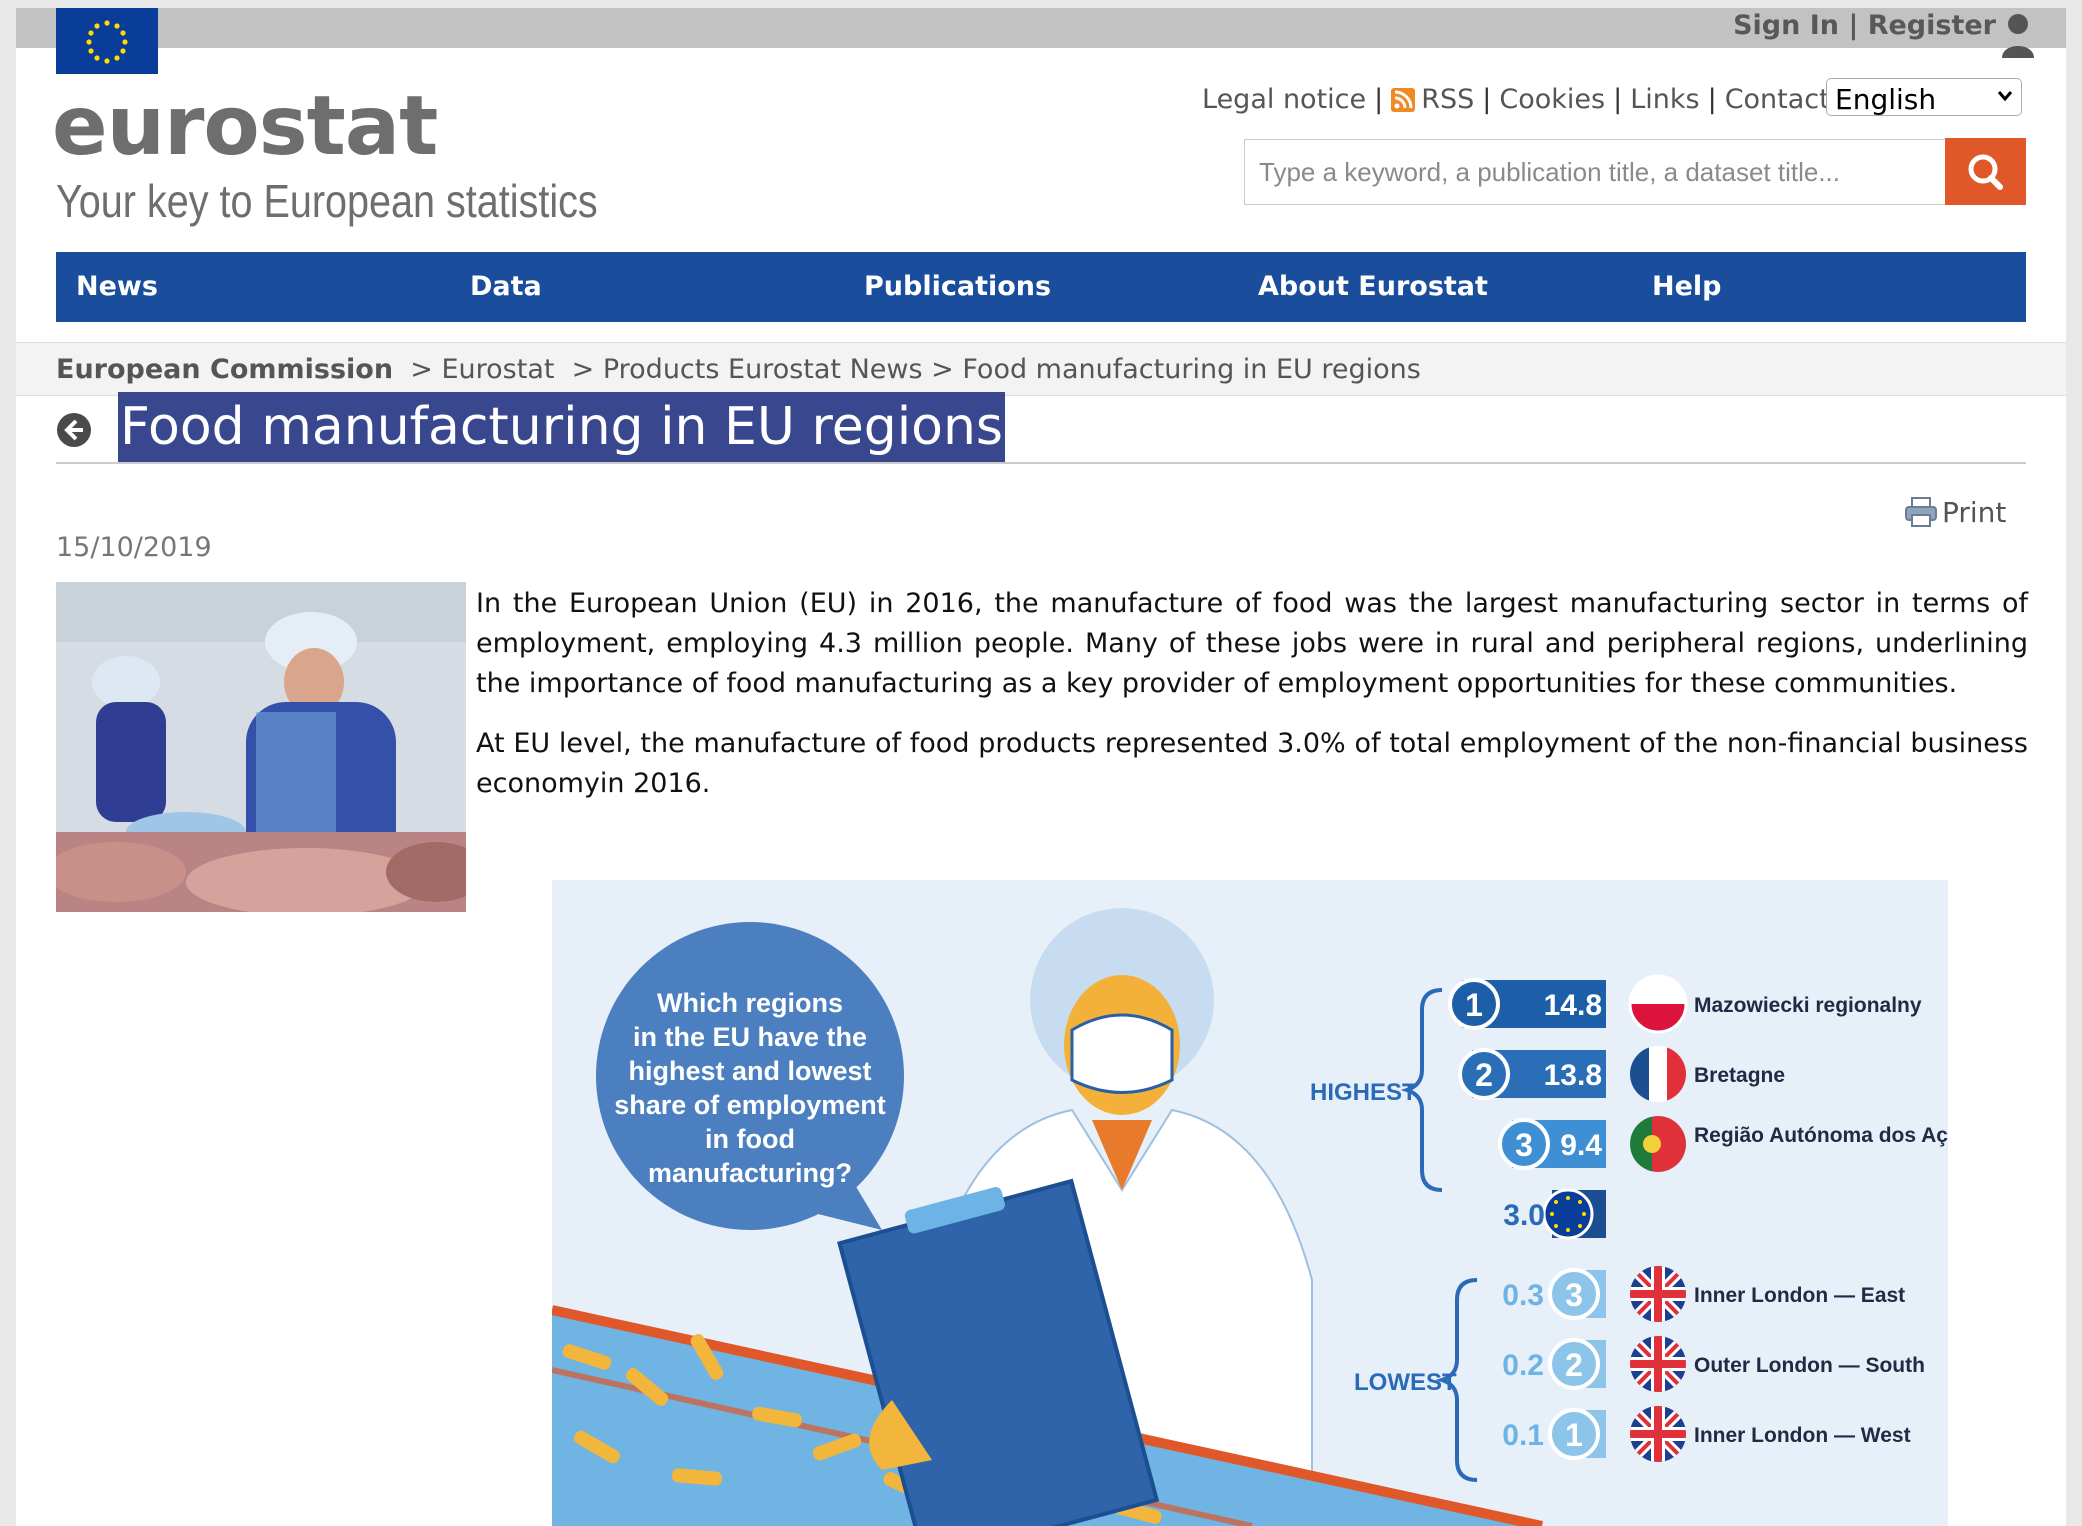  What do you see at coordinates (224, 369) in the screenshot?
I see `breadcrumb-item: European Commission` at bounding box center [224, 369].